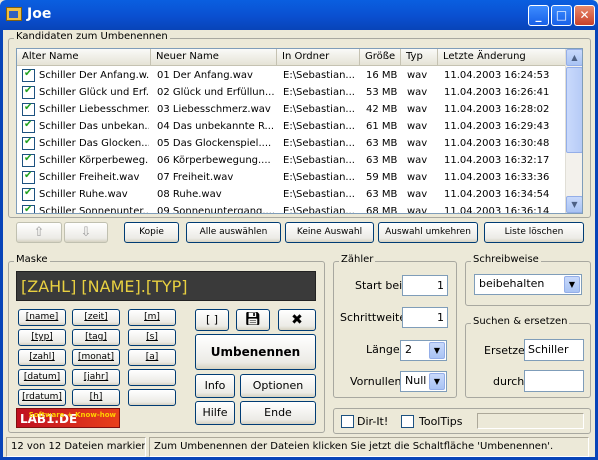 This screenshot has height=460, width=598. What do you see at coordinates (42, 377) in the screenshot?
I see `mask-token-button: [datum]` at bounding box center [42, 377].